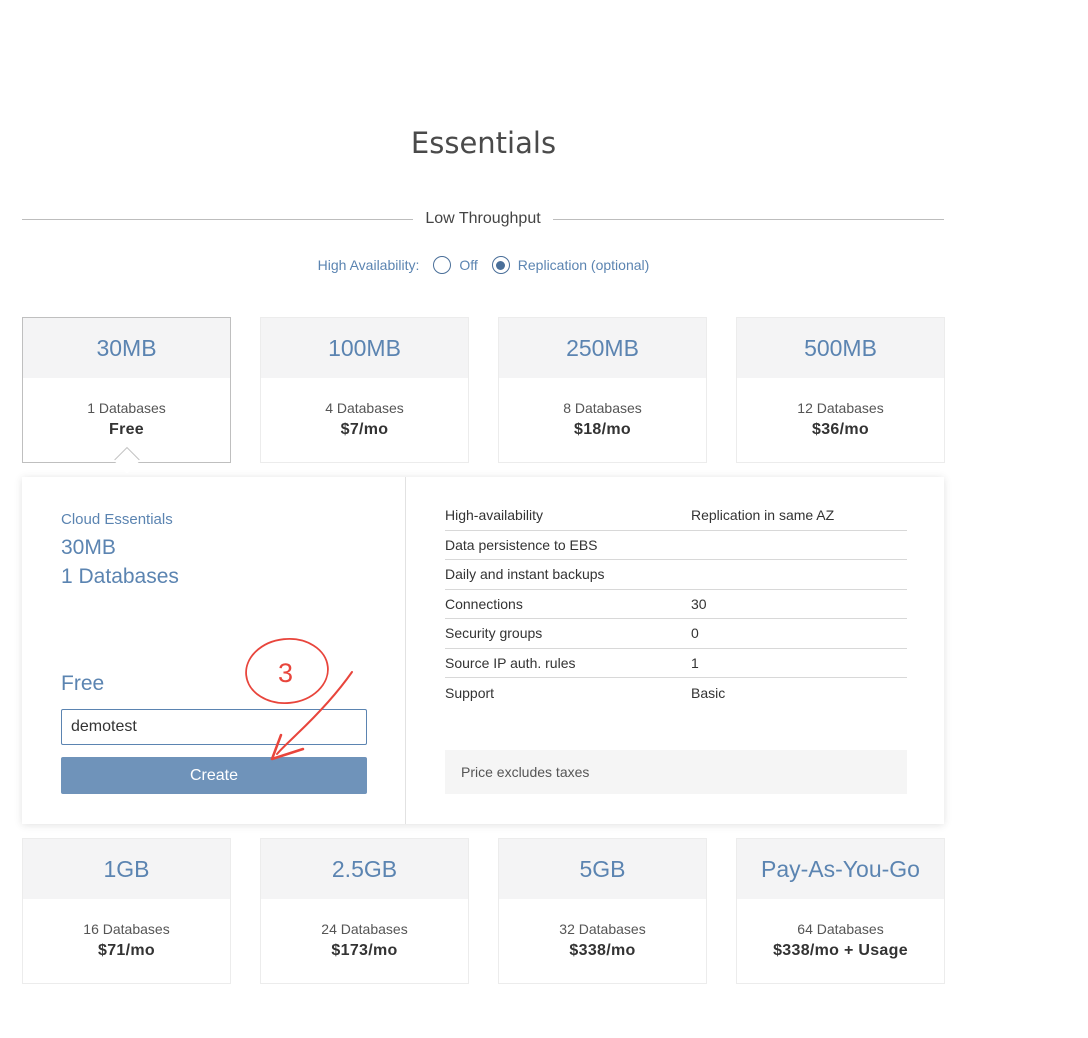 The height and width of the screenshot is (1038, 1088). What do you see at coordinates (126, 911) in the screenshot?
I see `plan-card-1gb: 1GB 16 Databases $71/mo` at bounding box center [126, 911].